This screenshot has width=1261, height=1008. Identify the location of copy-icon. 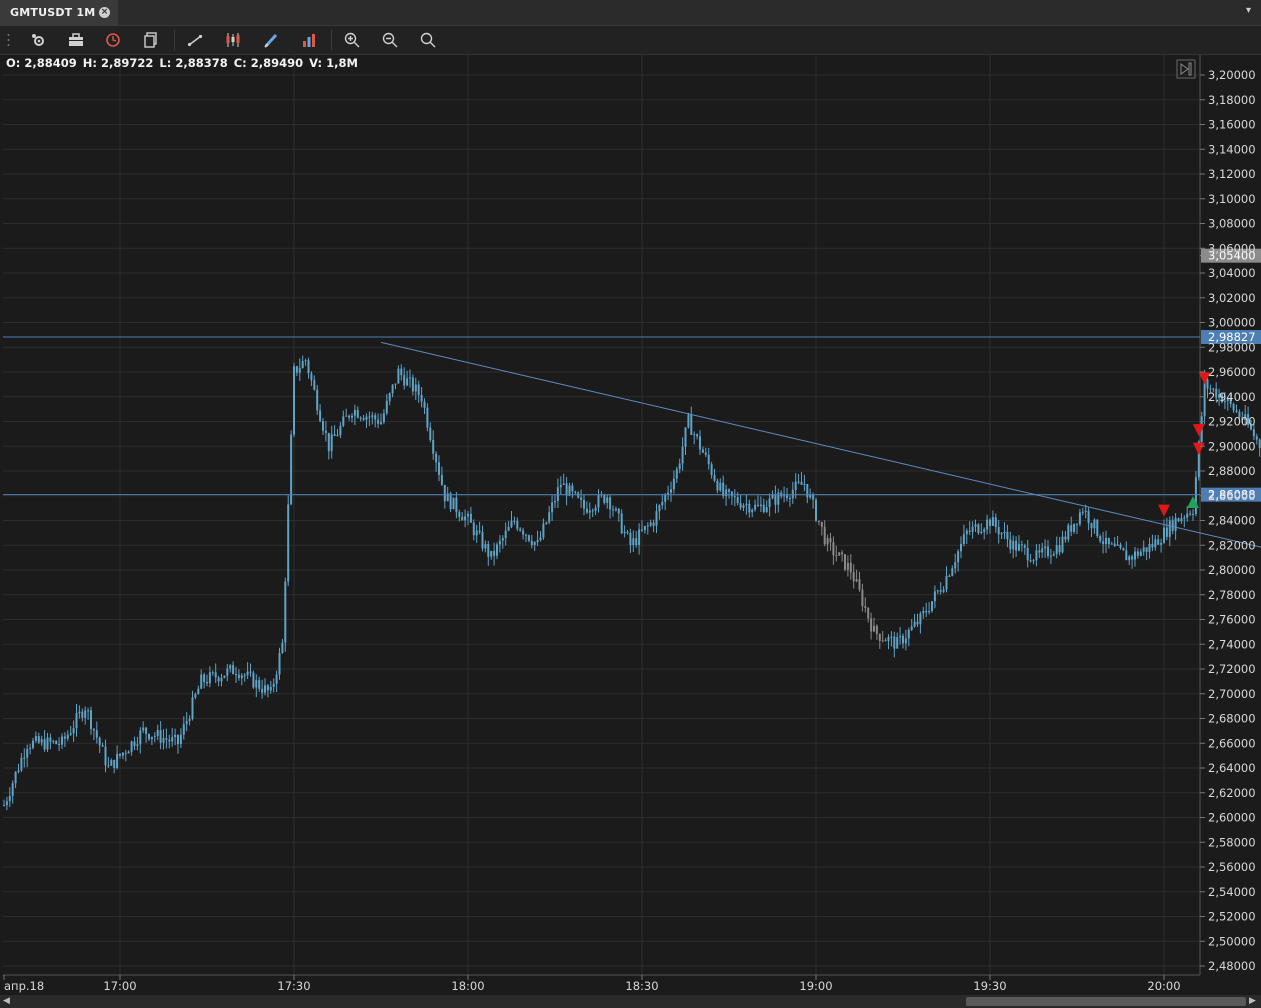
(150, 40).